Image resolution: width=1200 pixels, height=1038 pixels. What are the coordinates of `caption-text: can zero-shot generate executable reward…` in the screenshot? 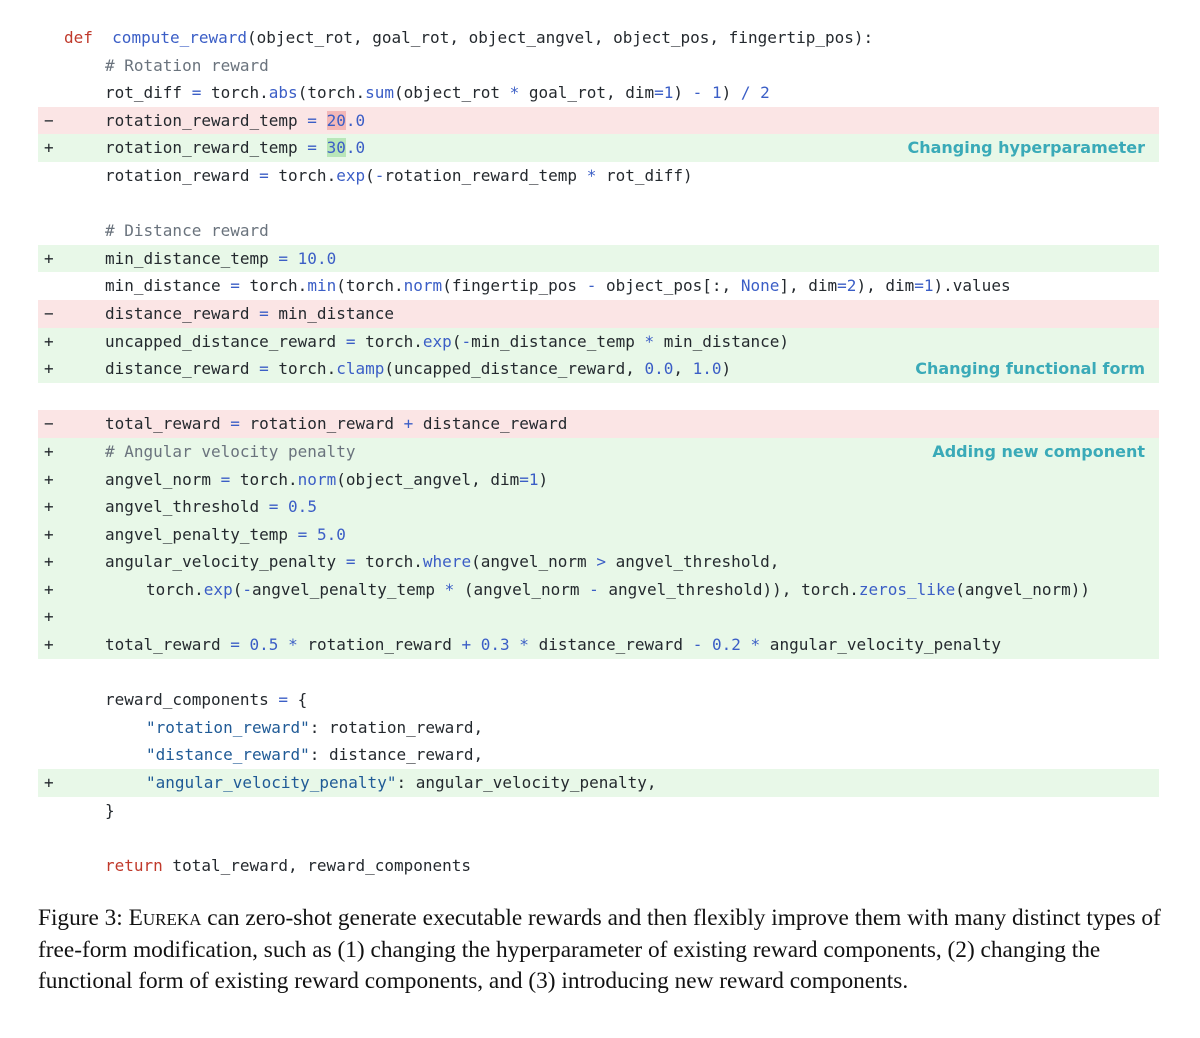 It's located at (599, 949).